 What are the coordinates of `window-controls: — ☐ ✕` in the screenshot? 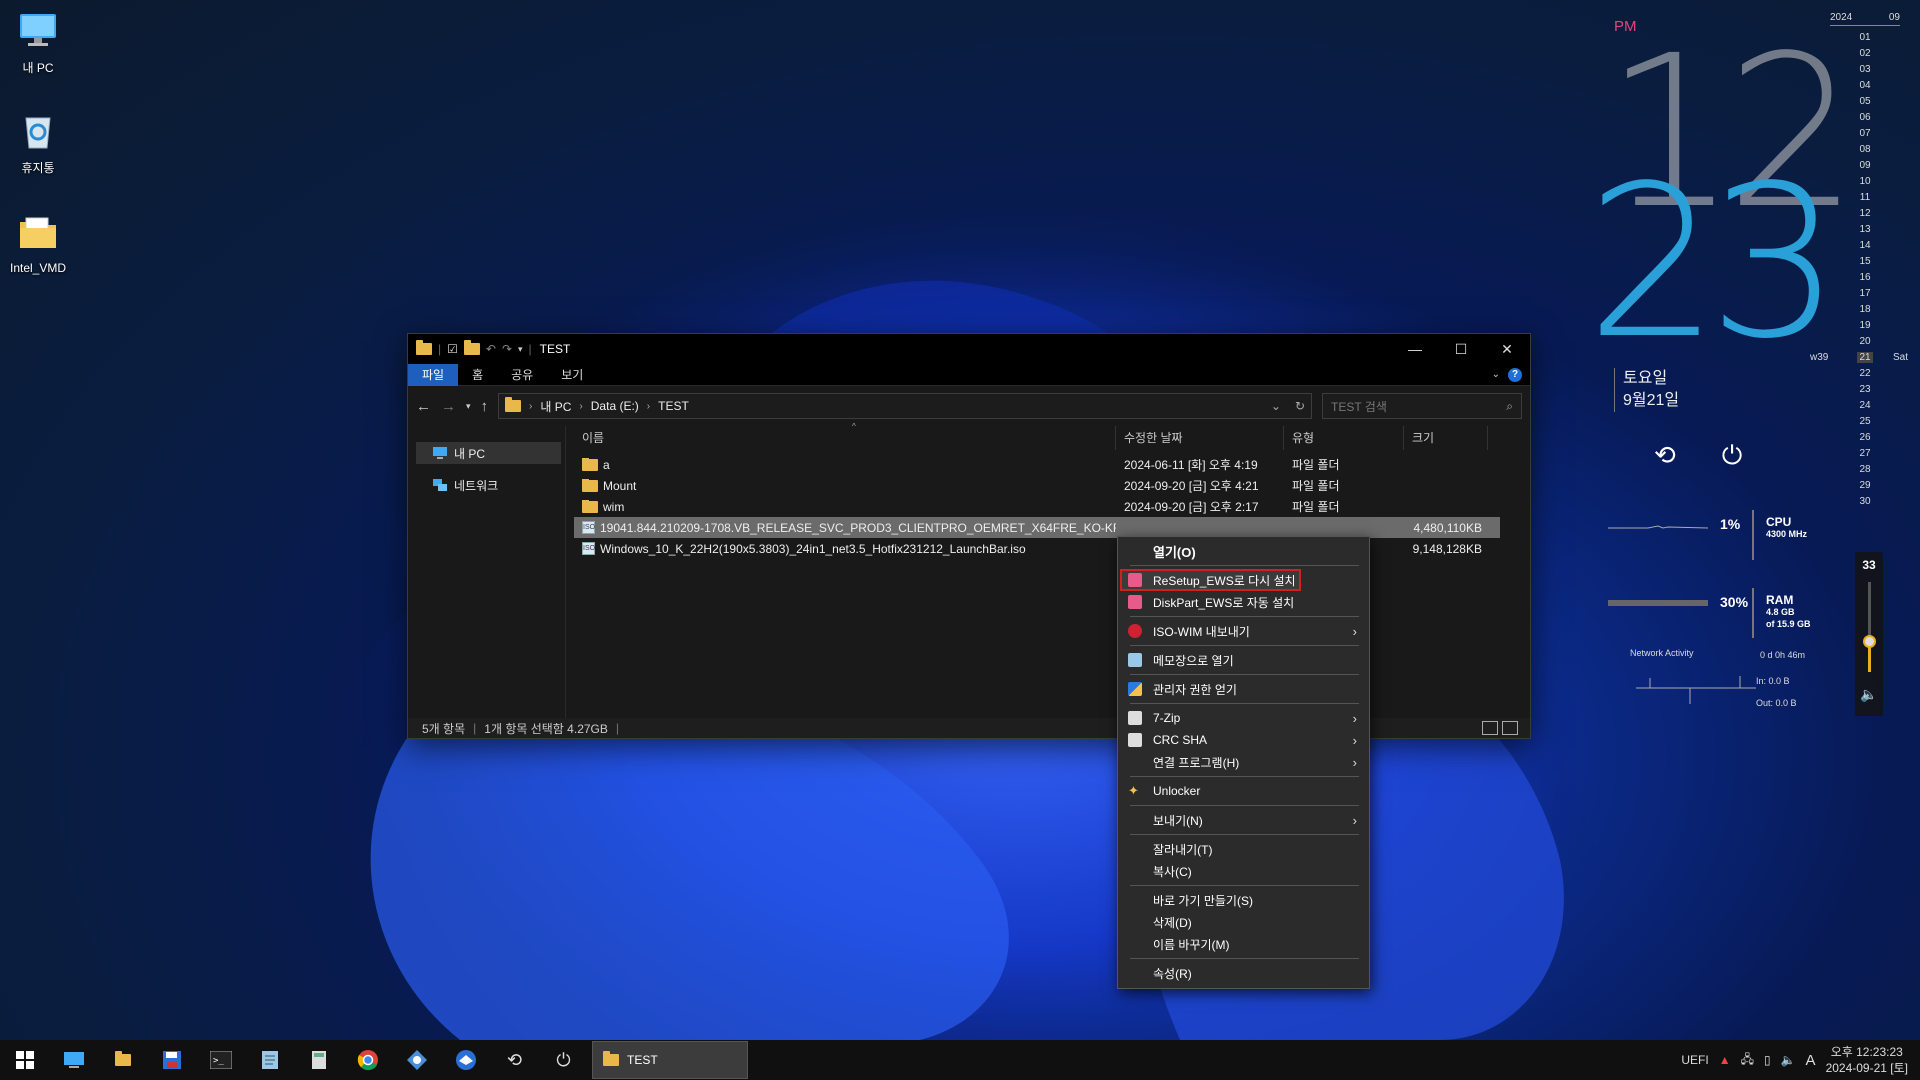 It's located at (1461, 349).